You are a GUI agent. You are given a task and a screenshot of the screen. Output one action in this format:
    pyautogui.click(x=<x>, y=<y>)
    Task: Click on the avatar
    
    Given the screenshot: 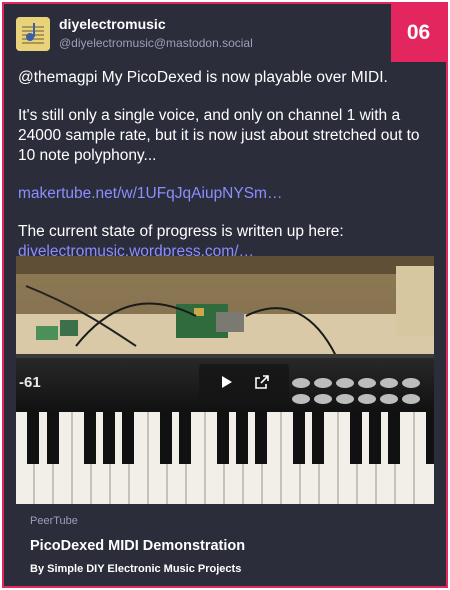 What is the action you would take?
    pyautogui.click(x=33, y=33)
    